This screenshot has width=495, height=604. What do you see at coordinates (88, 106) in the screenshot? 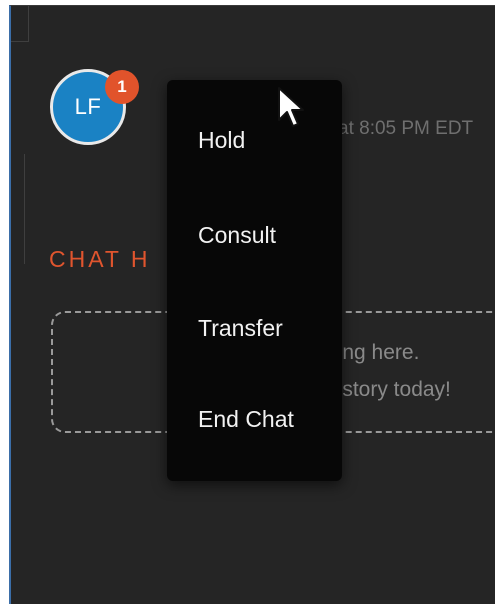
I see `avatar-initials: LF` at bounding box center [88, 106].